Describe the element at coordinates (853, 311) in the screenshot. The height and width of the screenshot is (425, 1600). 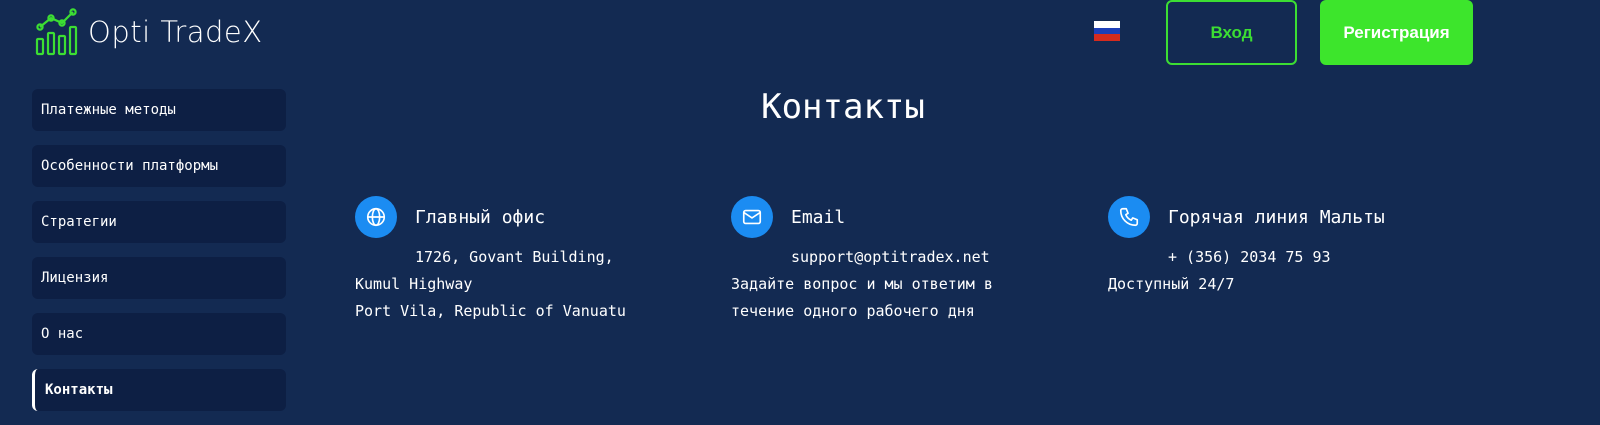
I see `contact-line: течение одного рабочего дня` at that location.